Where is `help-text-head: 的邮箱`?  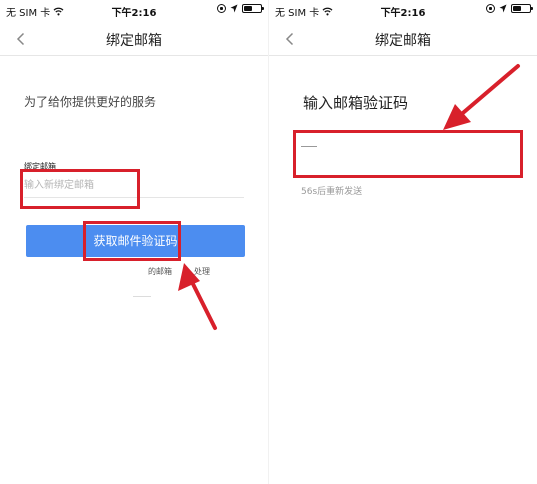 help-text-head: 的邮箱 is located at coordinates (160, 271).